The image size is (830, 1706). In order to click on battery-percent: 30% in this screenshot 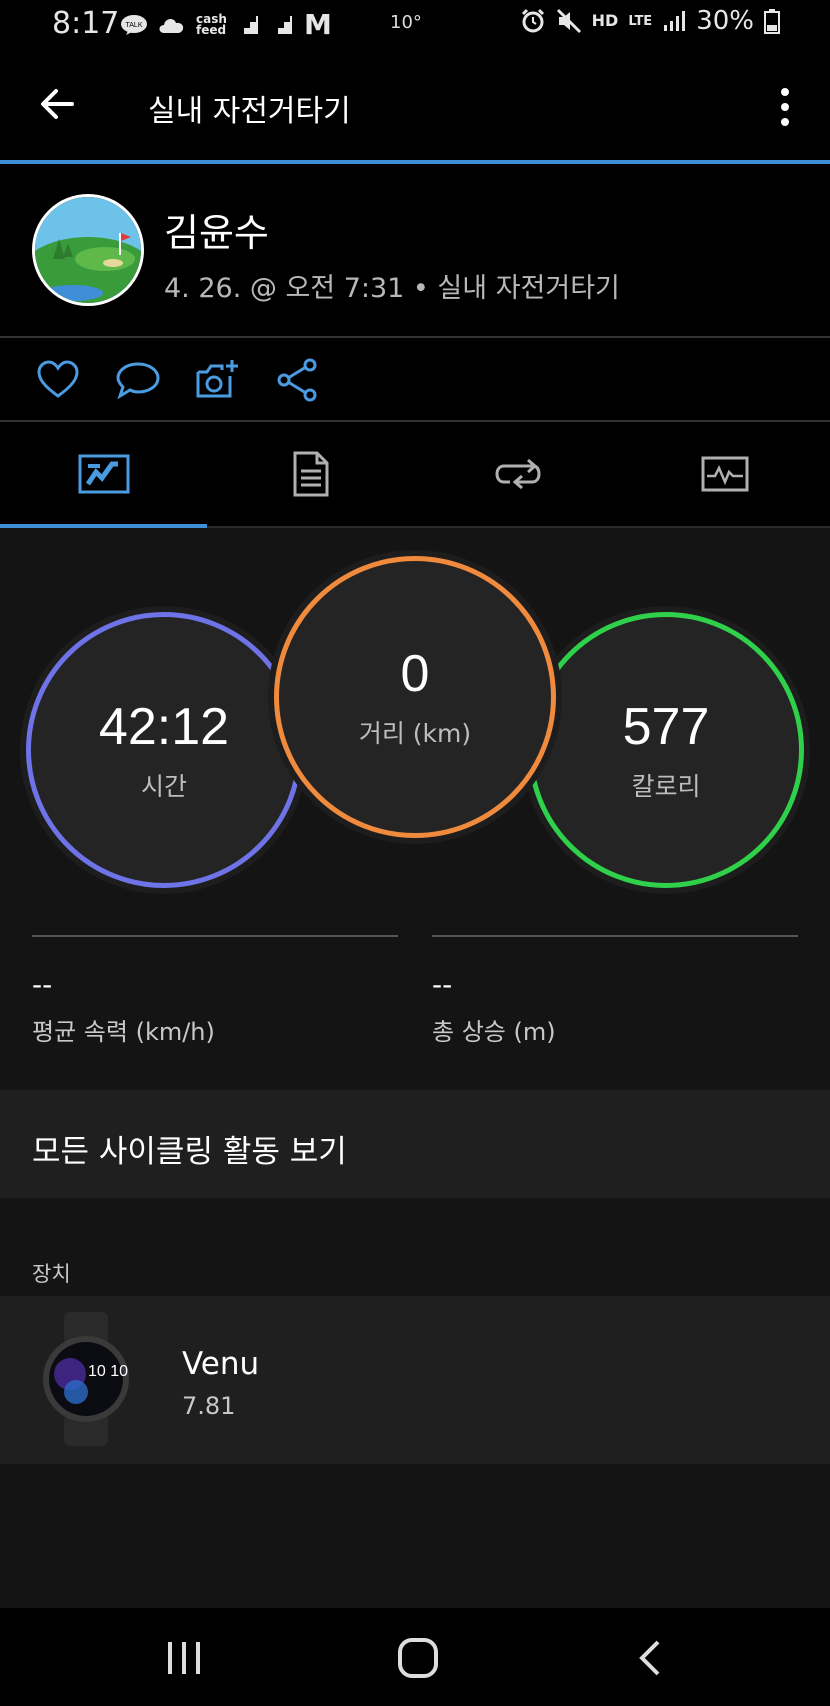, I will do `click(725, 21)`.